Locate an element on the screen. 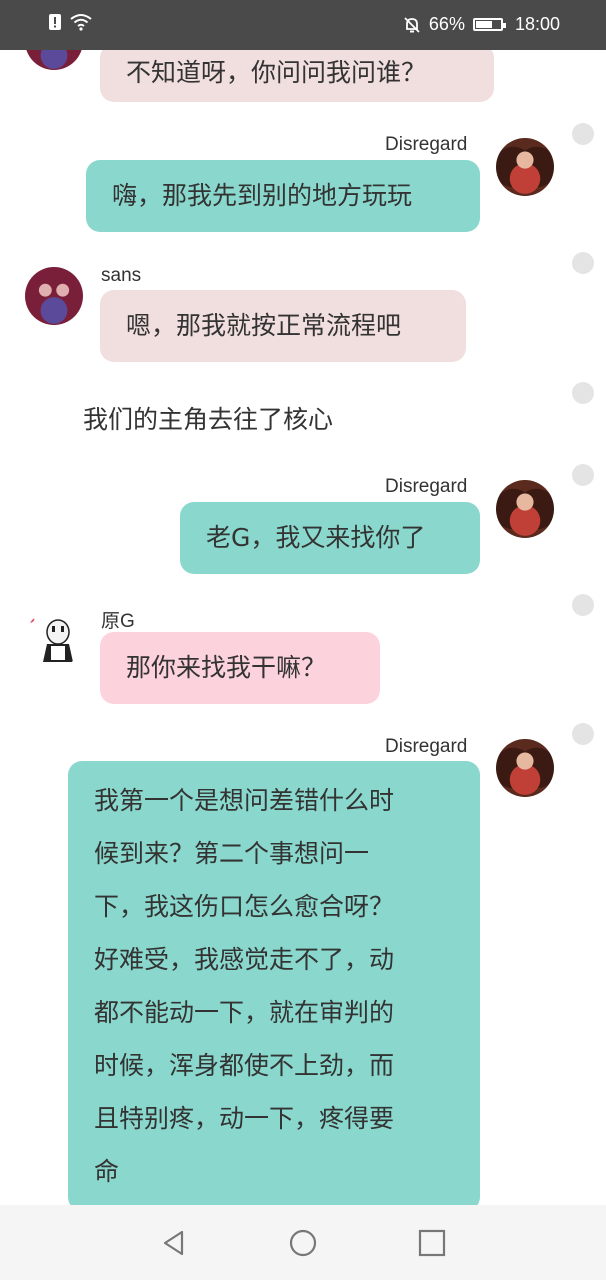 This screenshot has width=606, height=1280. navigation-bar is located at coordinates (303, 1242).